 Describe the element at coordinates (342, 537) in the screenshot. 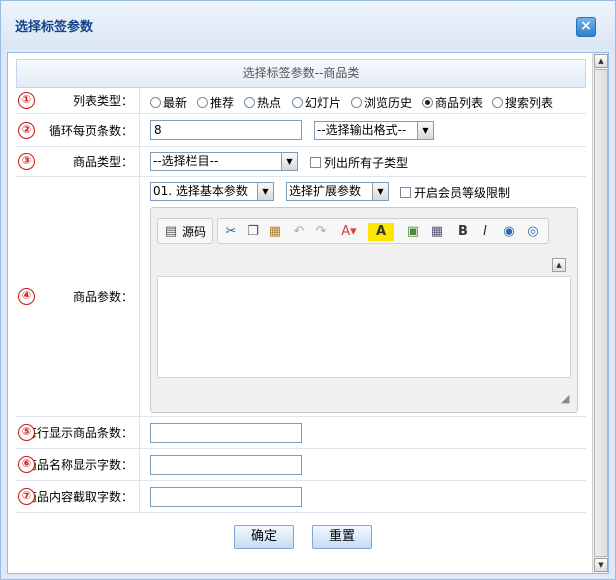

I see `reset-button: 重置` at that location.